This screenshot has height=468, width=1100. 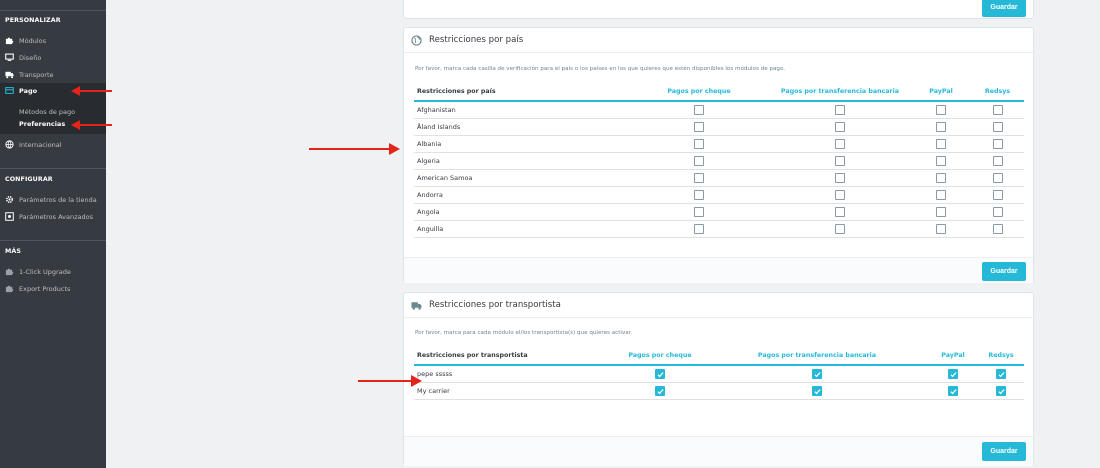 I want to click on annotation-arrow-pago, so click(x=91, y=91).